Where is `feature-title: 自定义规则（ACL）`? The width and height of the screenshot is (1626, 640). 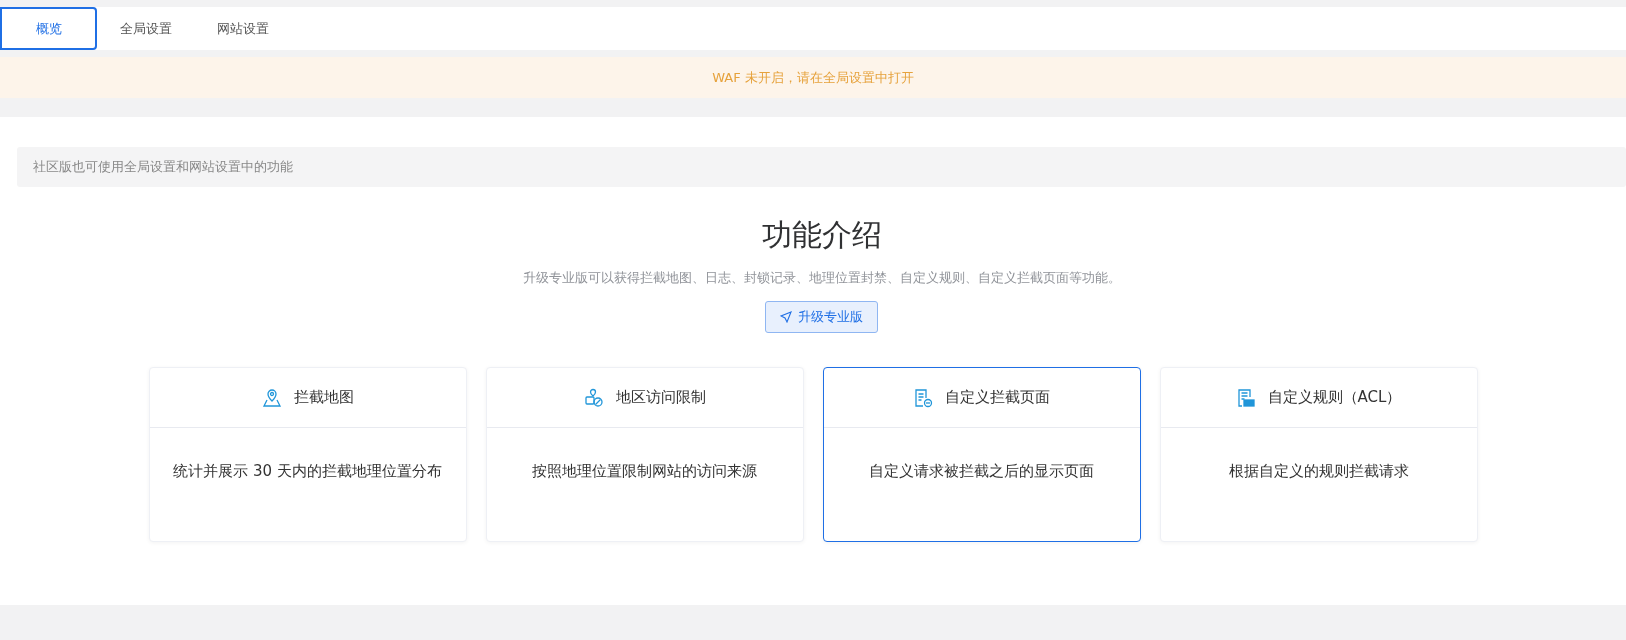 feature-title: 自定义规则（ACL） is located at coordinates (1334, 397).